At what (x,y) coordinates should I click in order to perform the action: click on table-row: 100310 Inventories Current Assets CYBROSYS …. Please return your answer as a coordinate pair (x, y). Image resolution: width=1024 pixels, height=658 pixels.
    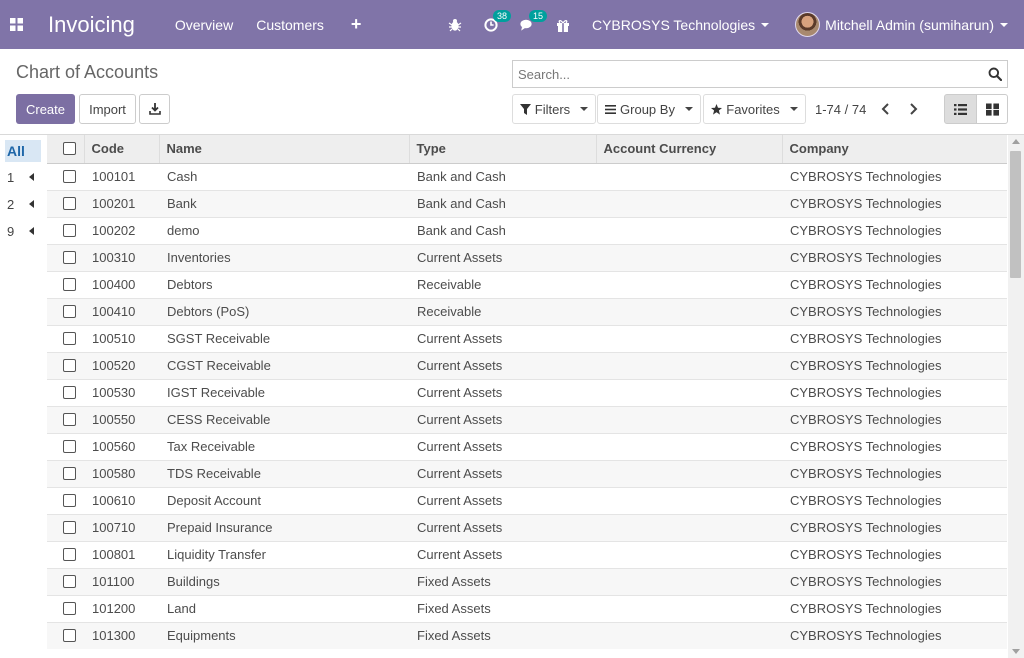
    Looking at the image, I should click on (527, 257).